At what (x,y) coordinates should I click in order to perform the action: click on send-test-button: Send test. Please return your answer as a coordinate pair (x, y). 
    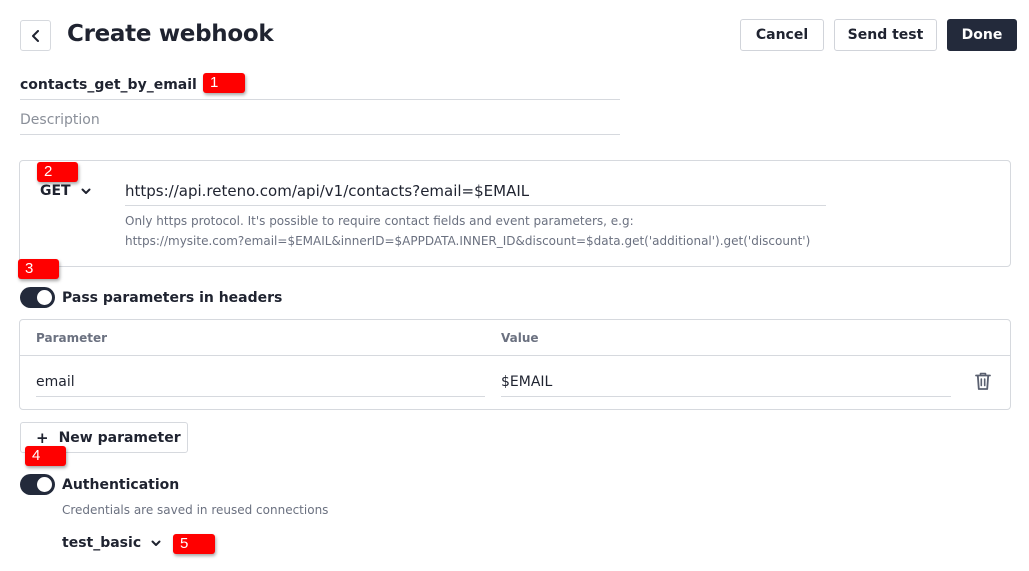
    Looking at the image, I should click on (885, 35).